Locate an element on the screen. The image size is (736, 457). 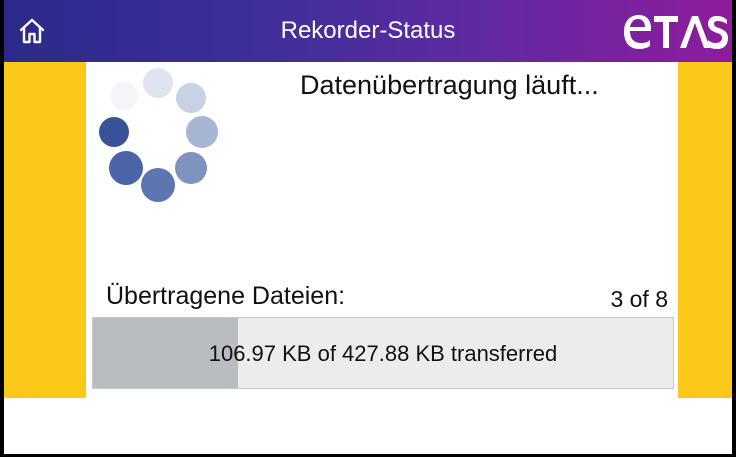
home-icon is located at coordinates (32, 31).